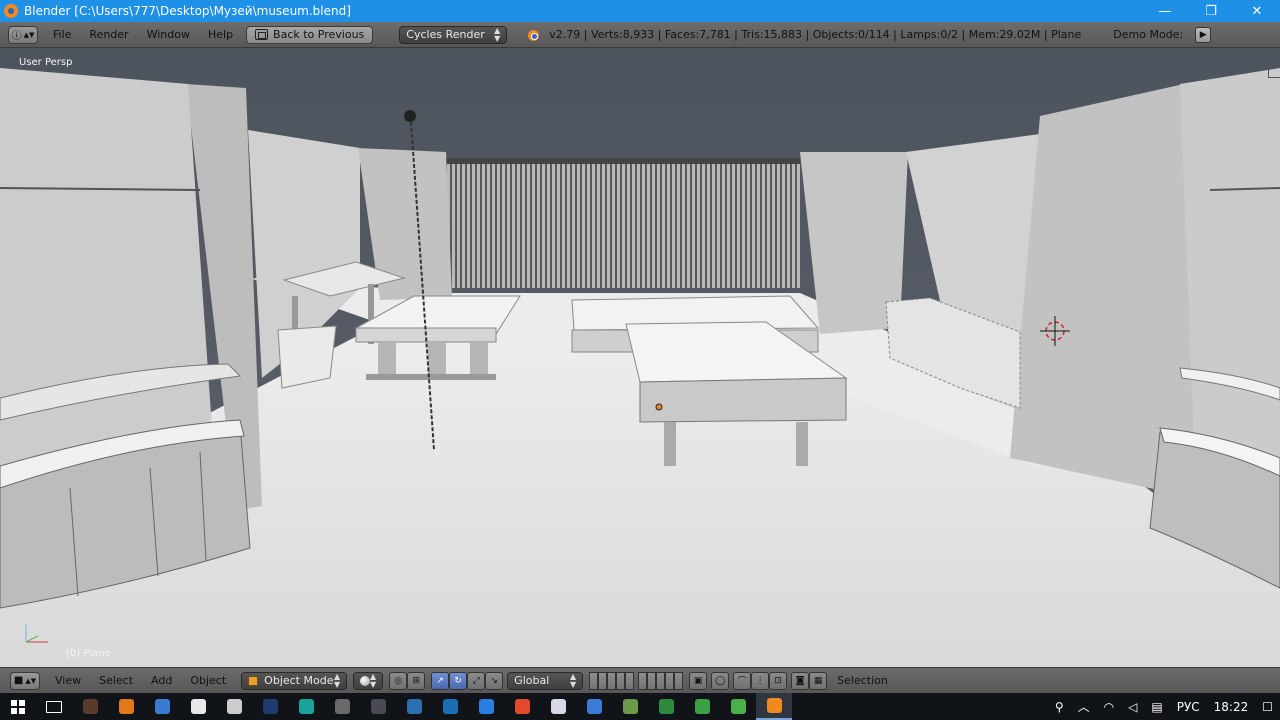 The image size is (1280, 720). I want to click on snap-toggle-icon: ⌒, so click(742, 680).